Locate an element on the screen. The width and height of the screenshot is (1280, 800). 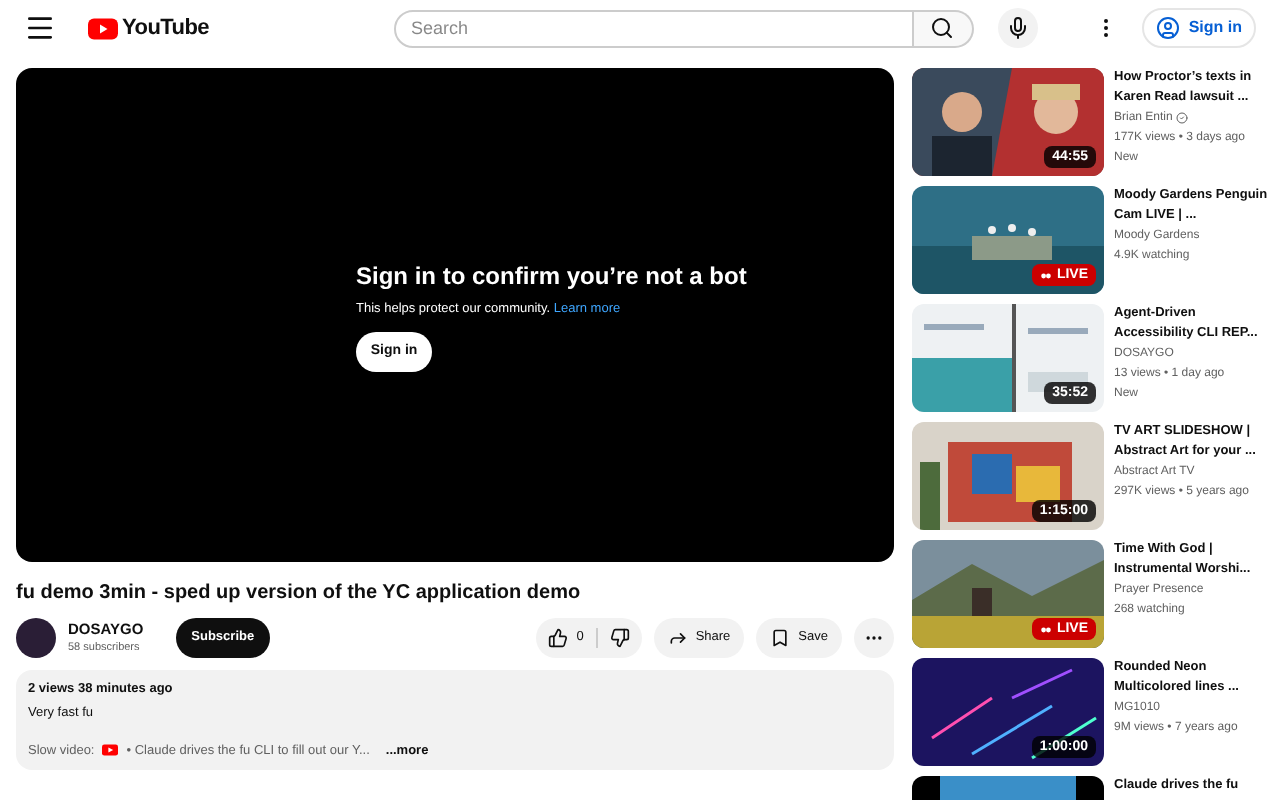
bookmark-icon is located at coordinates (780, 638).